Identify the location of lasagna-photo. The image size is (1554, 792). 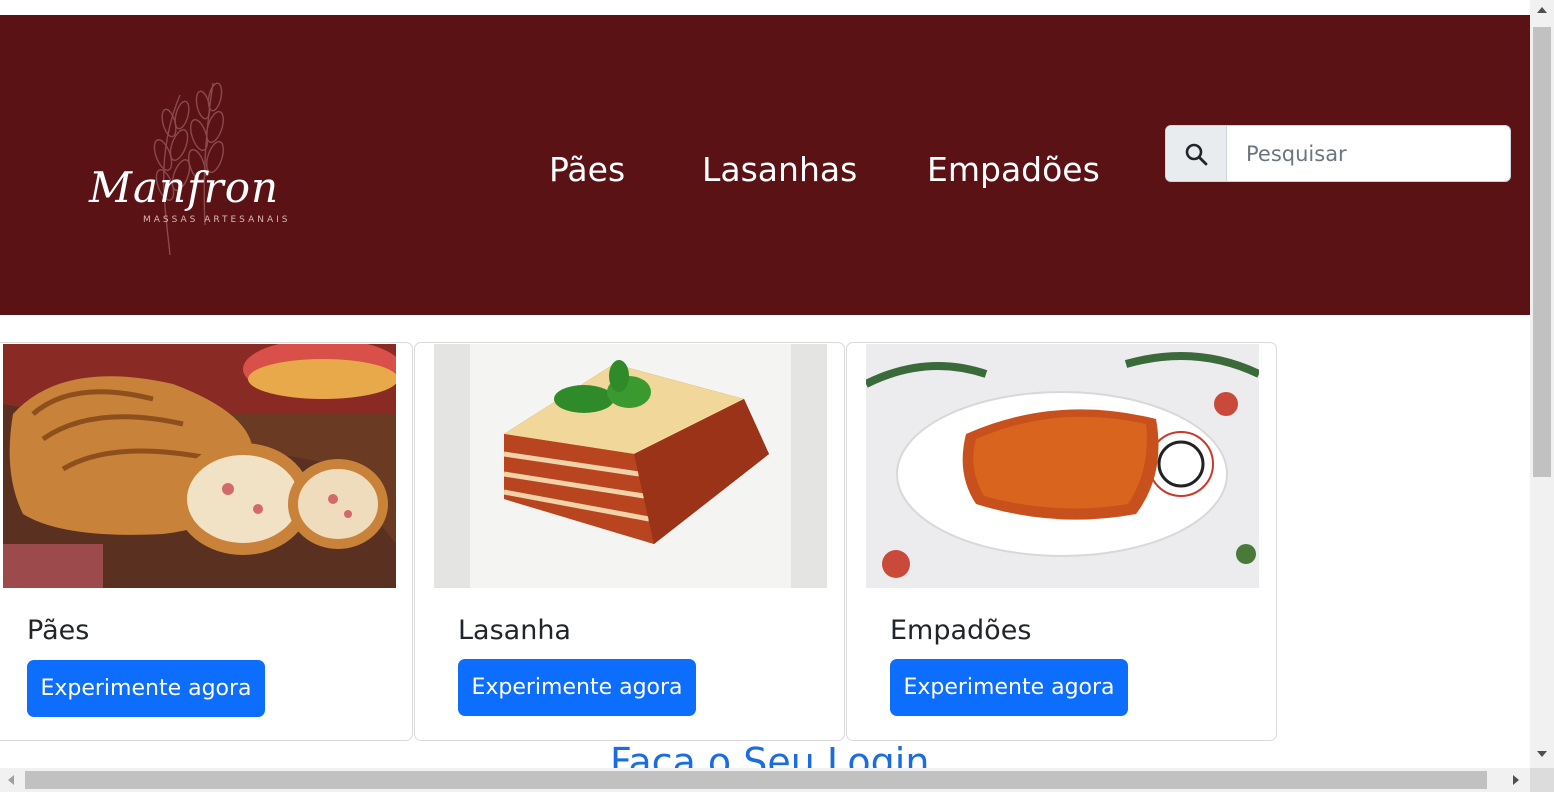
(630, 466).